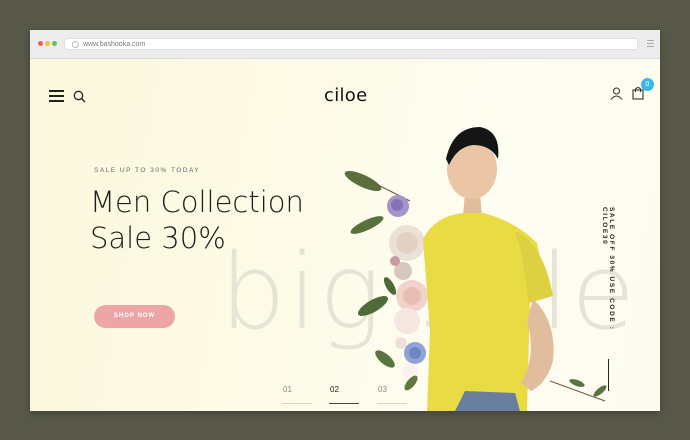 This screenshot has width=690, height=440. I want to click on close-dot, so click(40, 43).